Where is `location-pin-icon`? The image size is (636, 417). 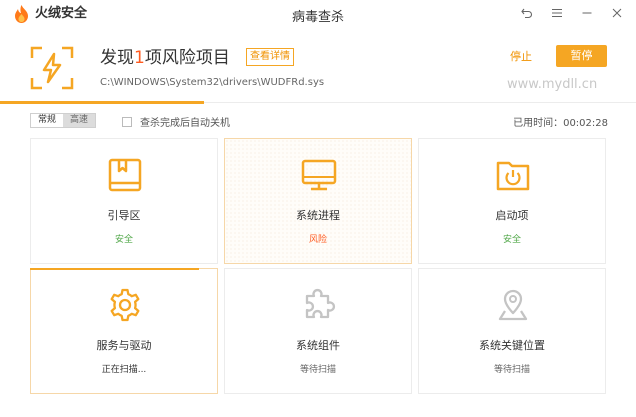 location-pin-icon is located at coordinates (513, 305).